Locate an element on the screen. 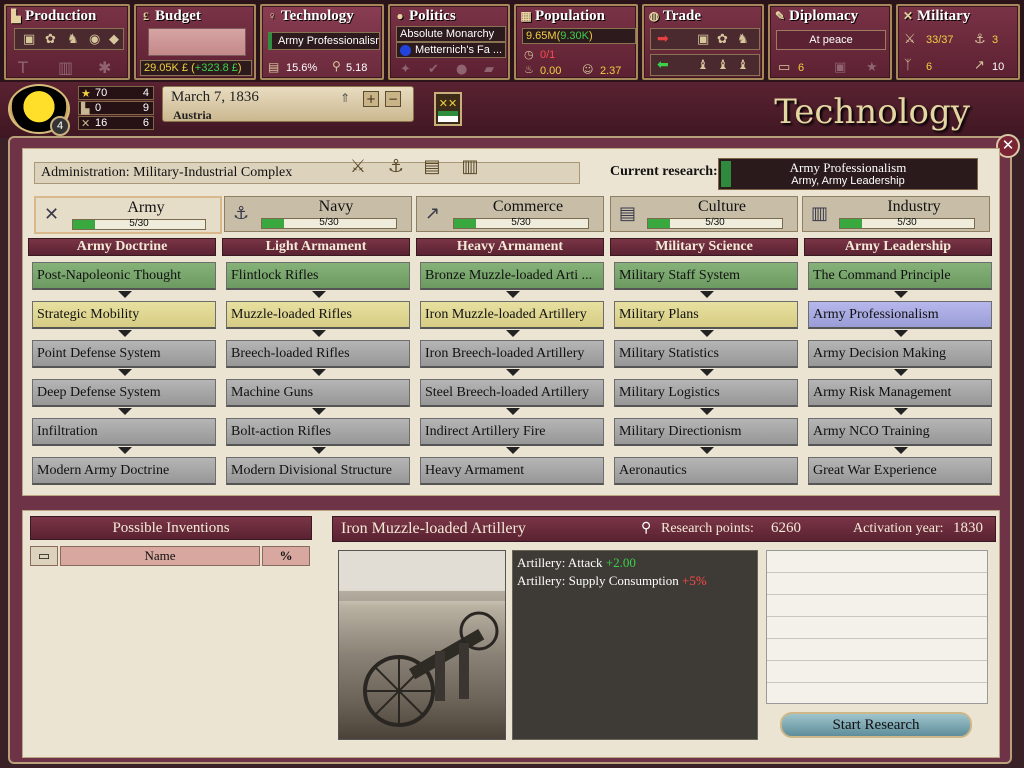  add-army-icon: ⚔ is located at coordinates (358, 170).